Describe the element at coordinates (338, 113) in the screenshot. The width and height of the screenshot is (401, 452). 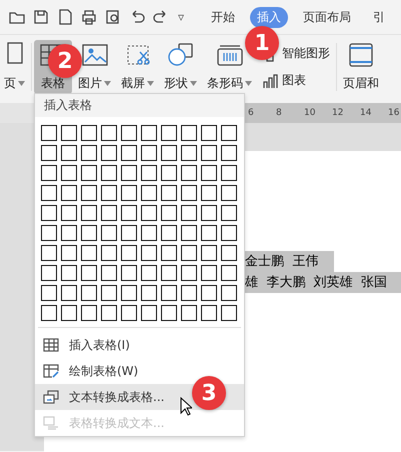
I see `ruler-number: 12` at that location.